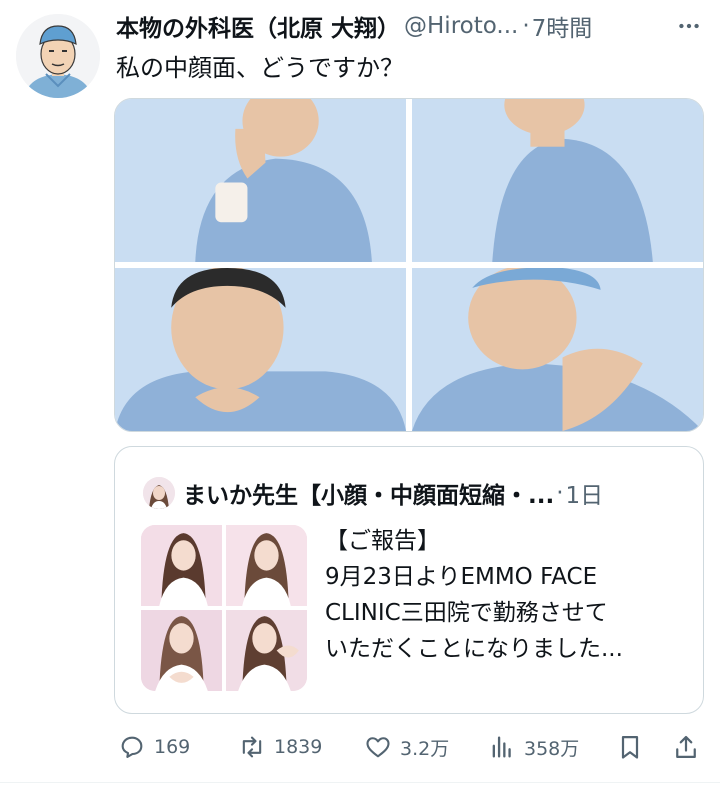 The height and width of the screenshot is (785, 720). What do you see at coordinates (425, 748) in the screenshot?
I see `like-count: 3.2万` at bounding box center [425, 748].